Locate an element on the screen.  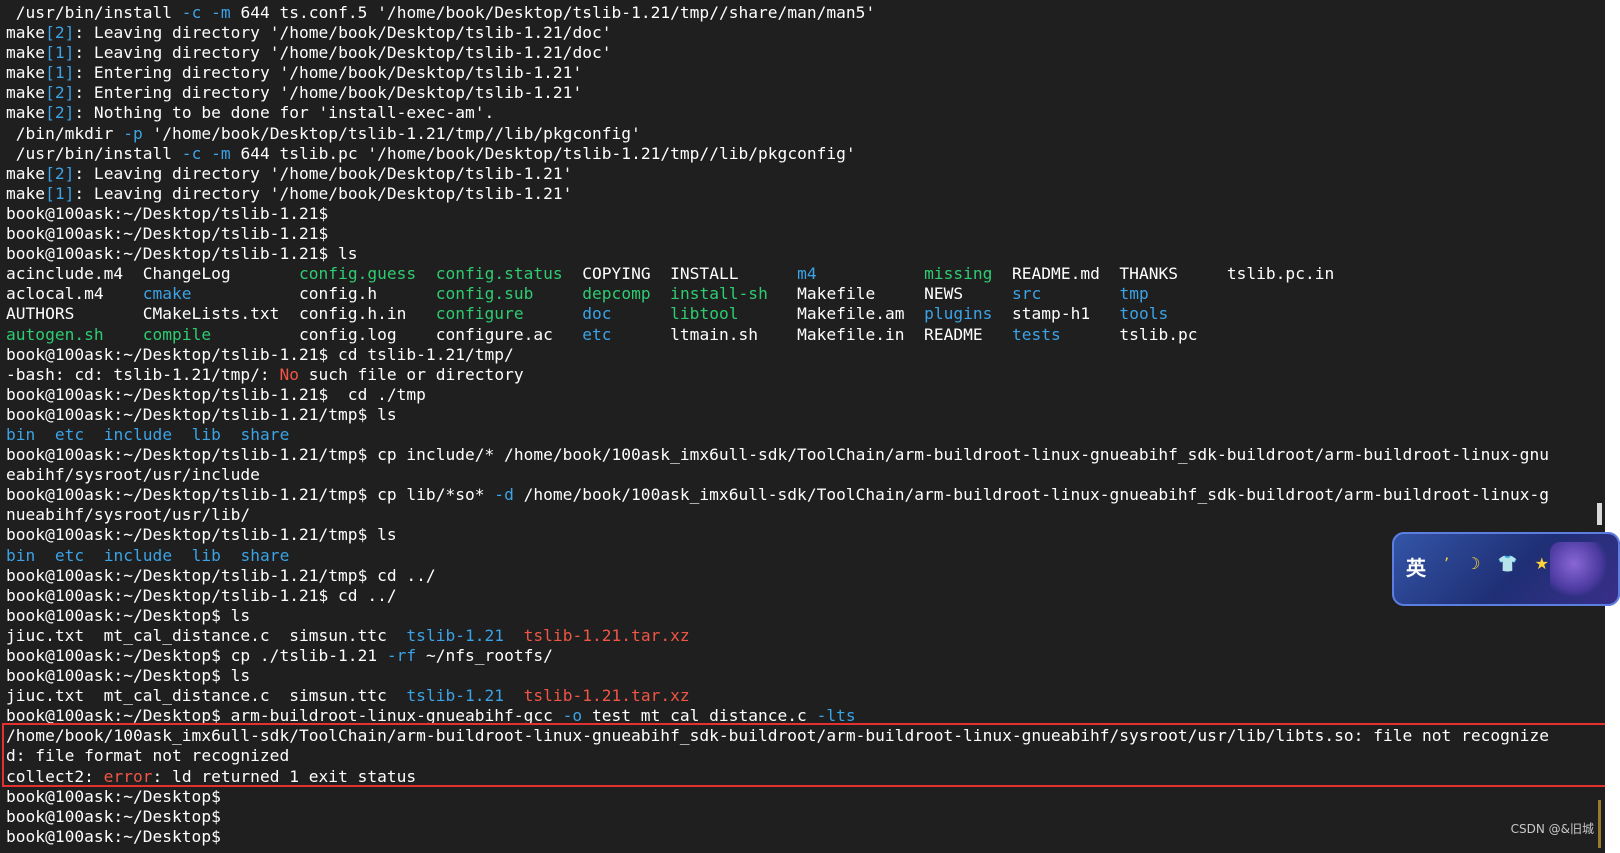
terminal-text: config.sub is located at coordinates (484, 294).